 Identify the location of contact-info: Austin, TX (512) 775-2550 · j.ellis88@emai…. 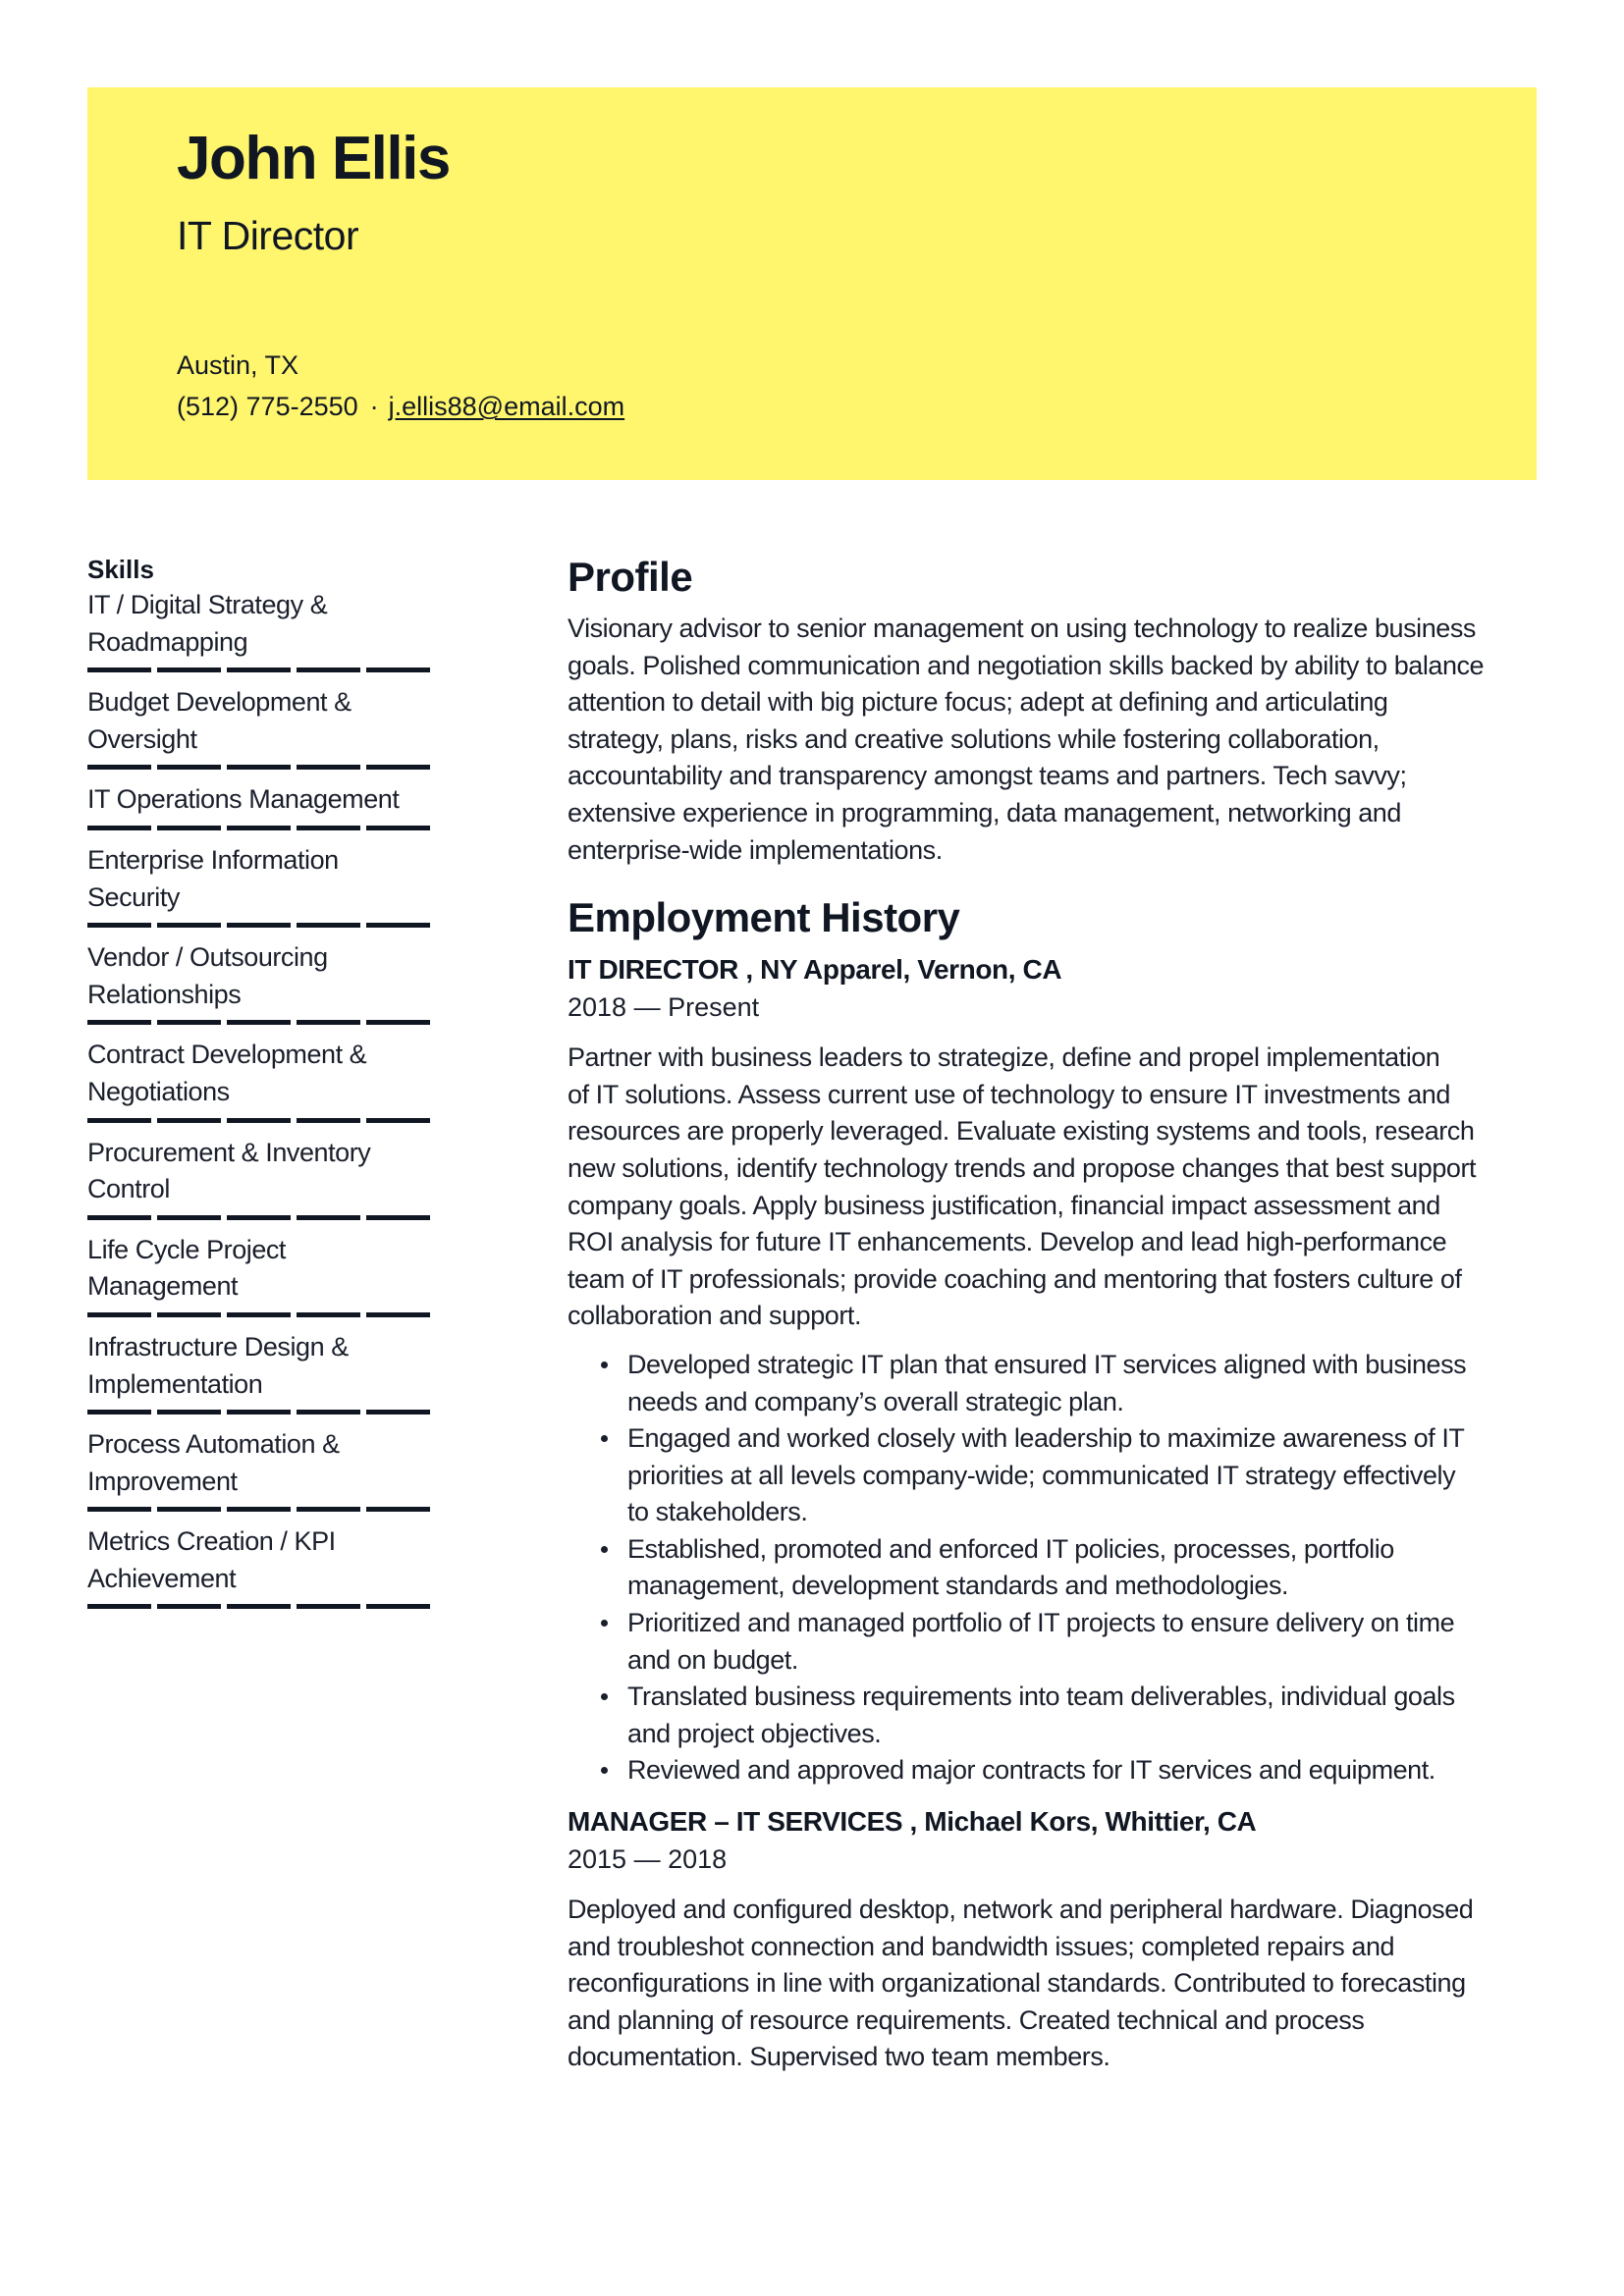
(400, 386).